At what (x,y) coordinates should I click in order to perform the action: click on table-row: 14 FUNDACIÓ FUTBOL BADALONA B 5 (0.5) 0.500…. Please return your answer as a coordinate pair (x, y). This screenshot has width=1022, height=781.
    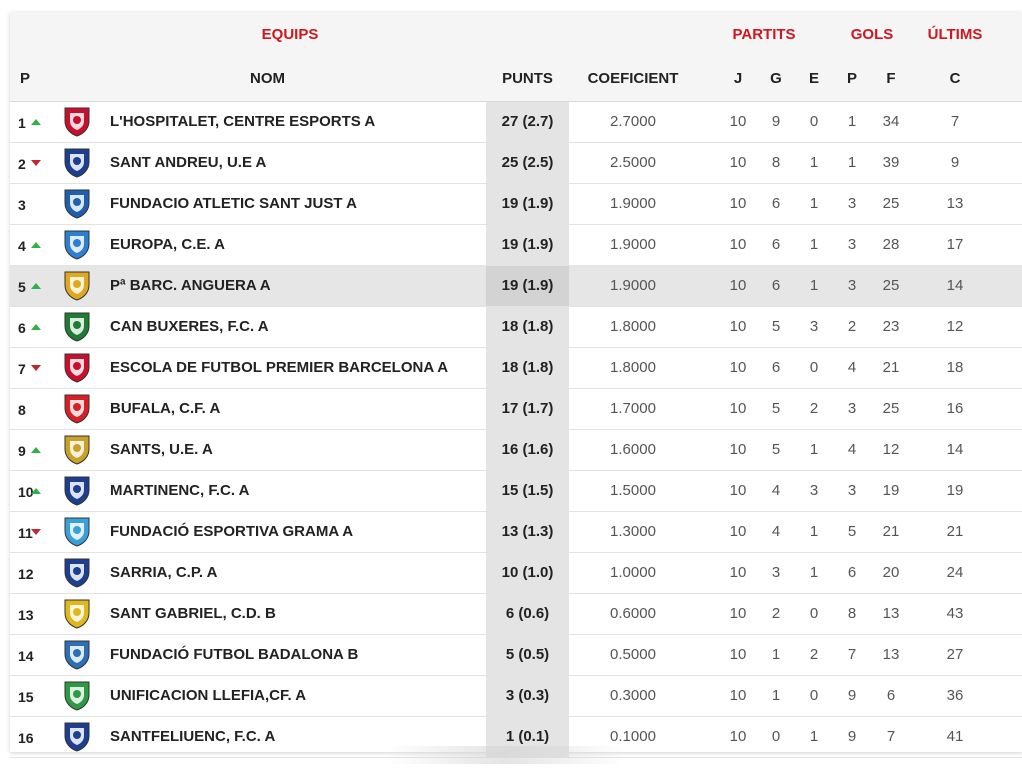
    Looking at the image, I should click on (516, 655).